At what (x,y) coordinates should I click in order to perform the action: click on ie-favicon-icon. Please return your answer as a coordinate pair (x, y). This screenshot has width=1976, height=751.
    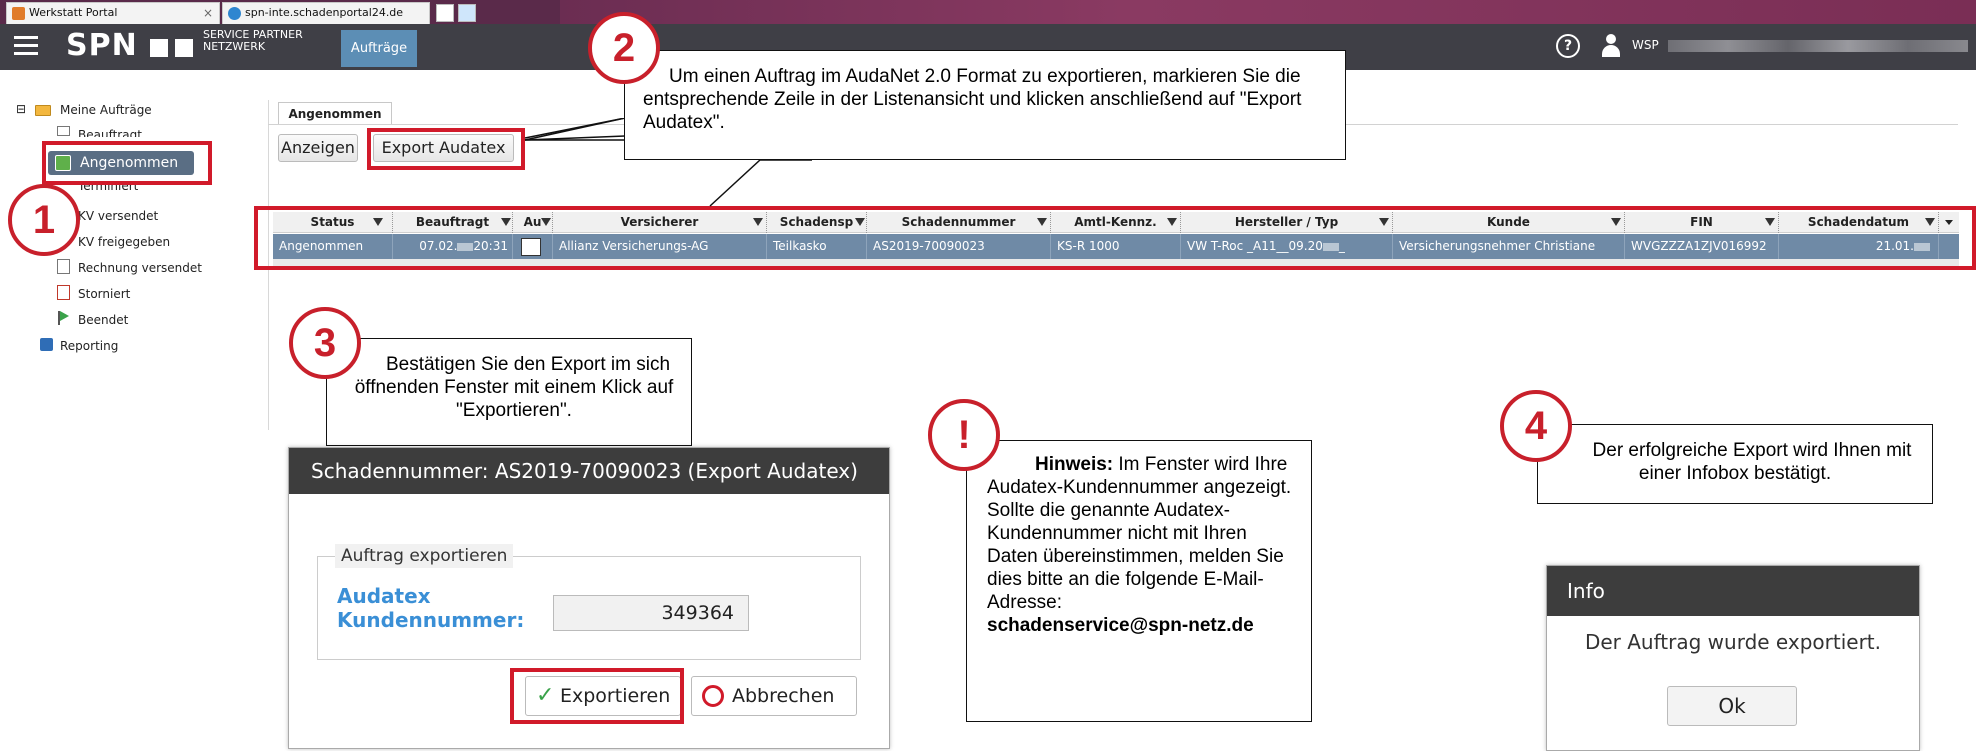
    Looking at the image, I should click on (234, 13).